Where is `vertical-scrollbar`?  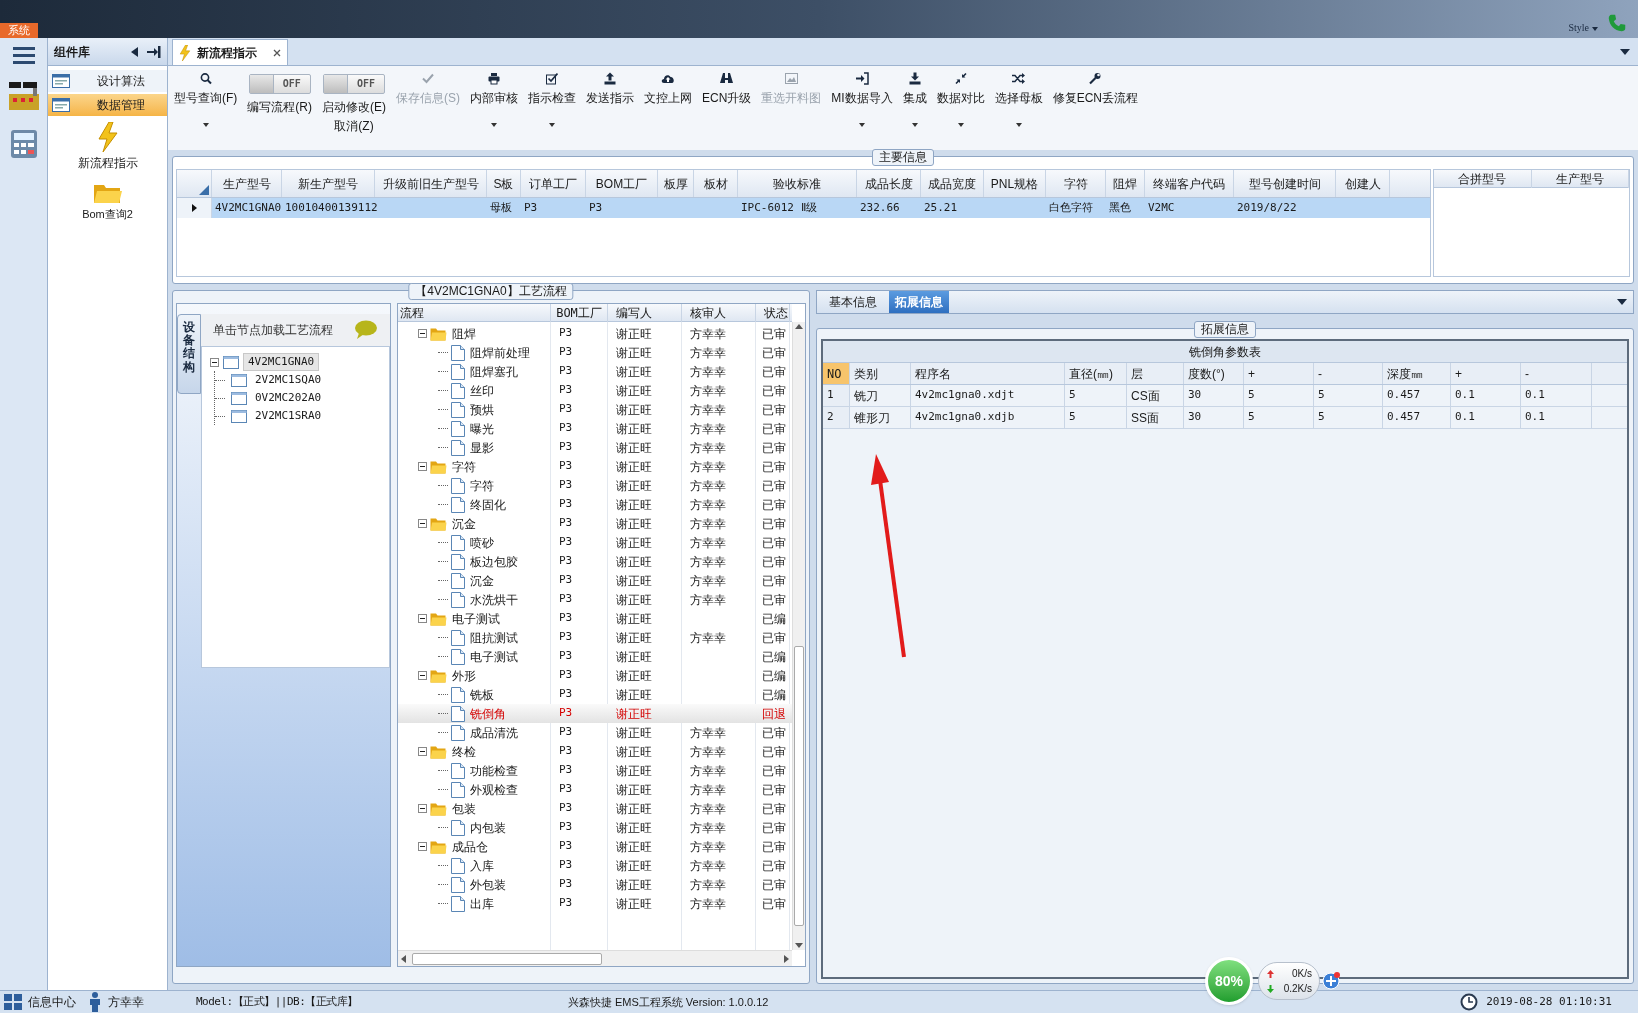
vertical-scrollbar is located at coordinates (798, 636).